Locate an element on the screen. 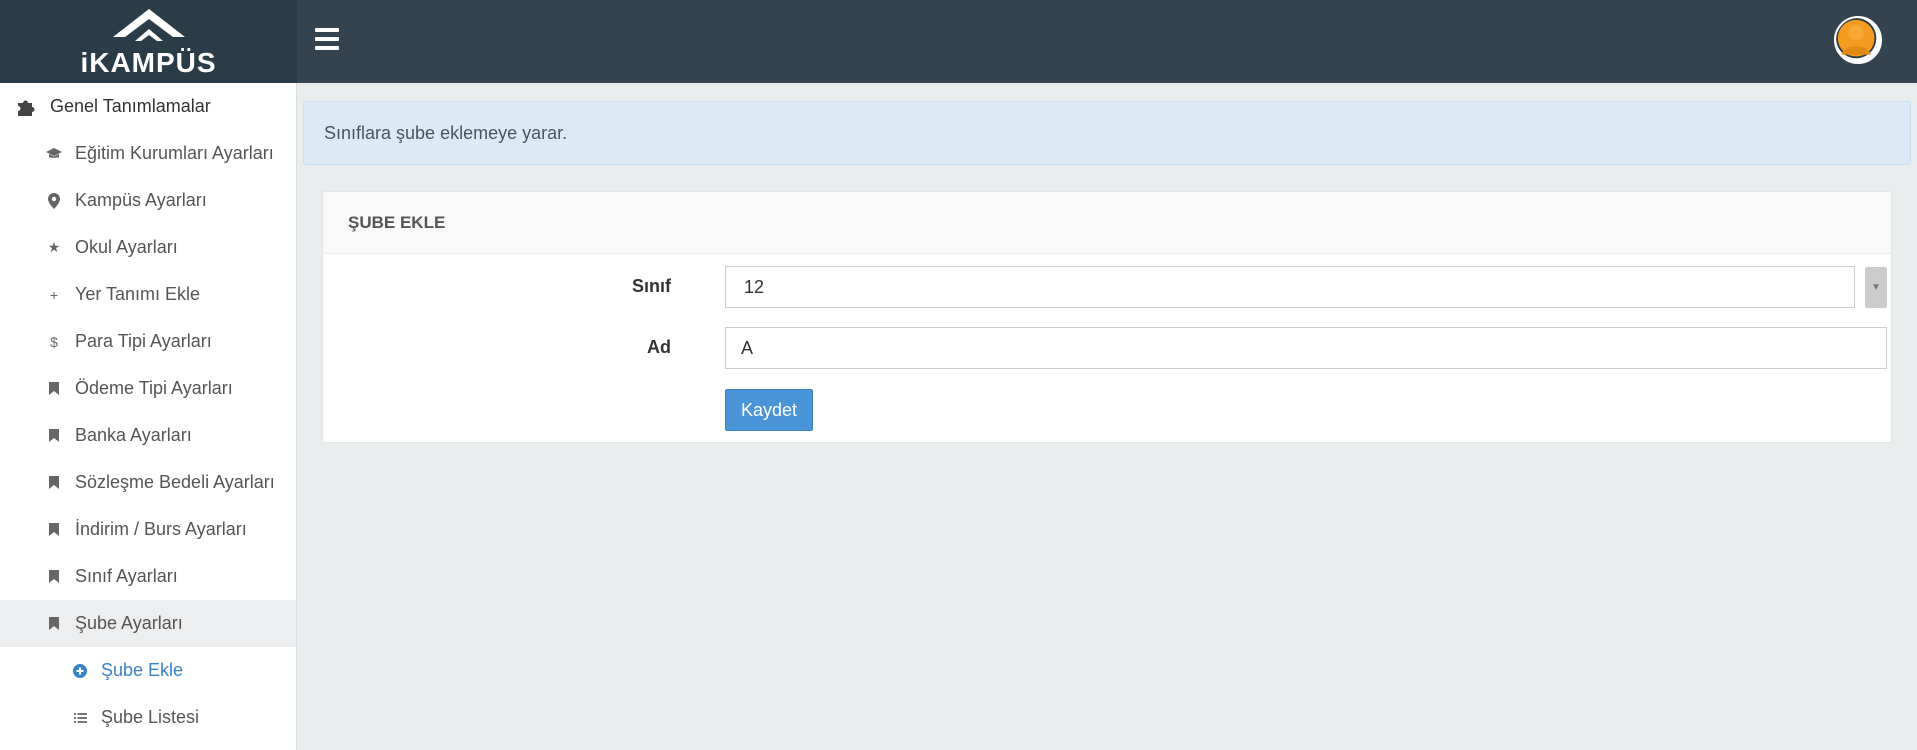  save-button: Kaydet is located at coordinates (769, 410).